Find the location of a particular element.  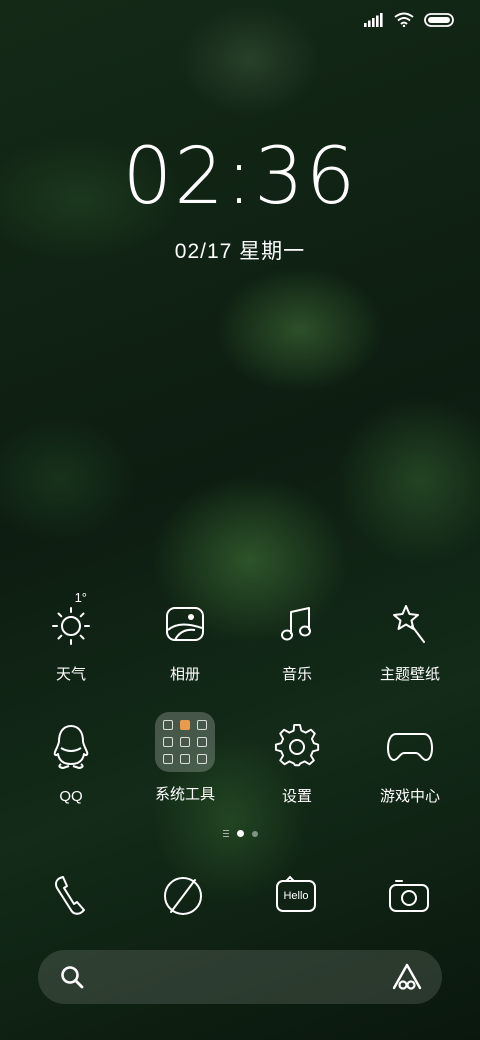

wifi-icon is located at coordinates (404, 19).